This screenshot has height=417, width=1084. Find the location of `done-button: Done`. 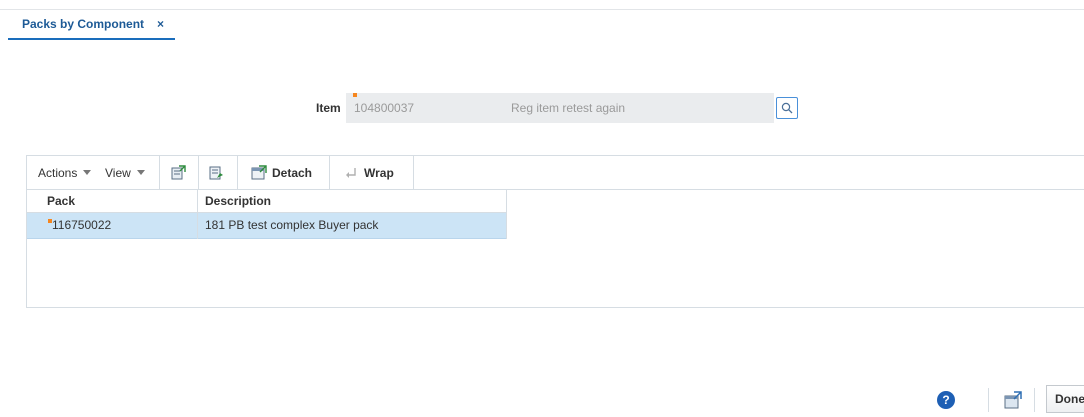

done-button: Done is located at coordinates (1065, 399).